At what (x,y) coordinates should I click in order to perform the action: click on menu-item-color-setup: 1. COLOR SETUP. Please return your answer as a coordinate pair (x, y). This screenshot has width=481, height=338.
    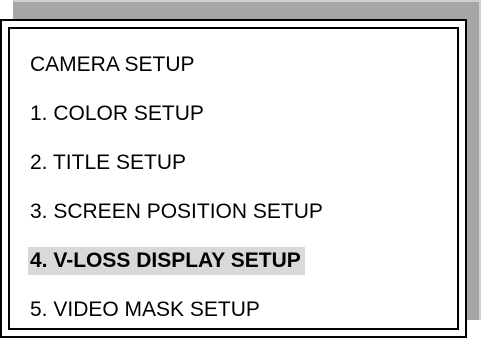
    Looking at the image, I should click on (119, 114).